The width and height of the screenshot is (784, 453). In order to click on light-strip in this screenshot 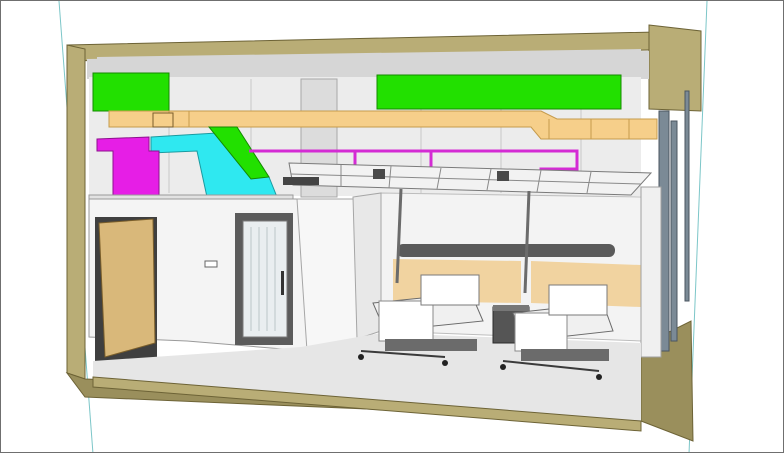, I will do `click(301, 181)`.